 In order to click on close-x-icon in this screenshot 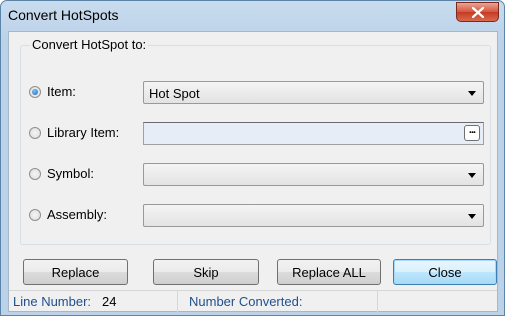, I will do `click(478, 12)`.